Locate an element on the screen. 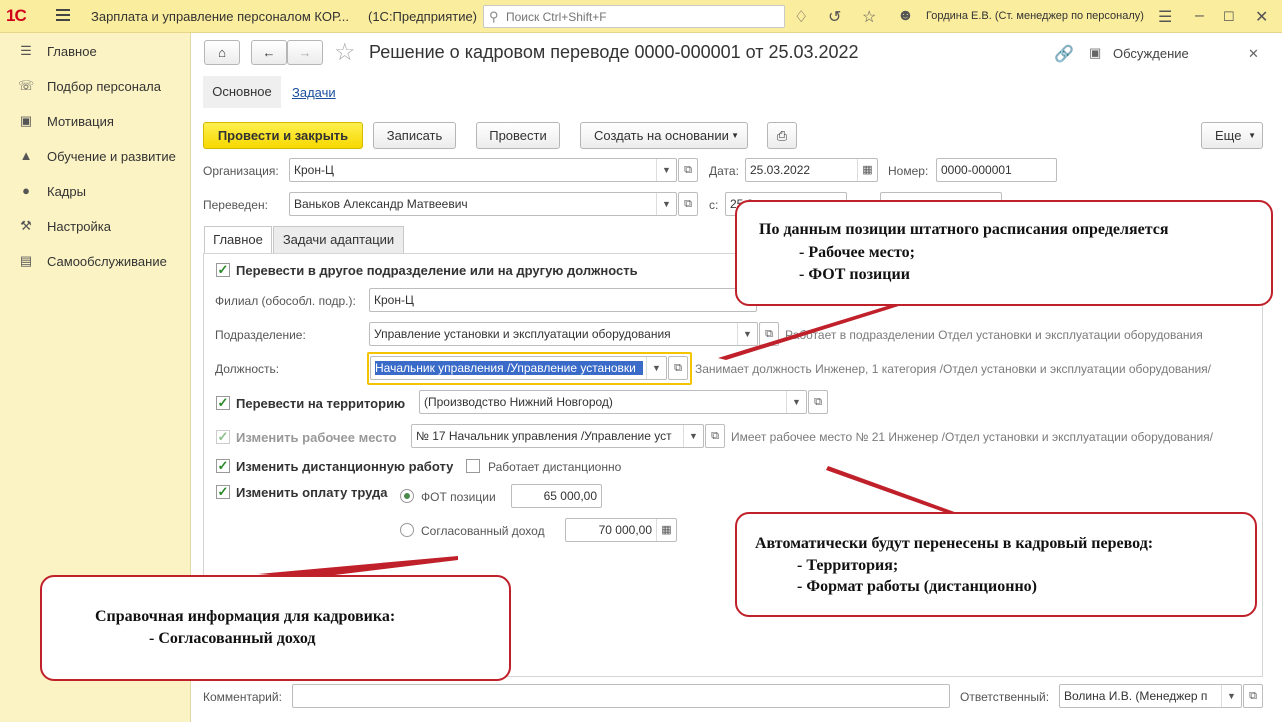 This screenshot has width=1282, height=722. callout-line: - Рабочее место; is located at coordinates (857, 252).